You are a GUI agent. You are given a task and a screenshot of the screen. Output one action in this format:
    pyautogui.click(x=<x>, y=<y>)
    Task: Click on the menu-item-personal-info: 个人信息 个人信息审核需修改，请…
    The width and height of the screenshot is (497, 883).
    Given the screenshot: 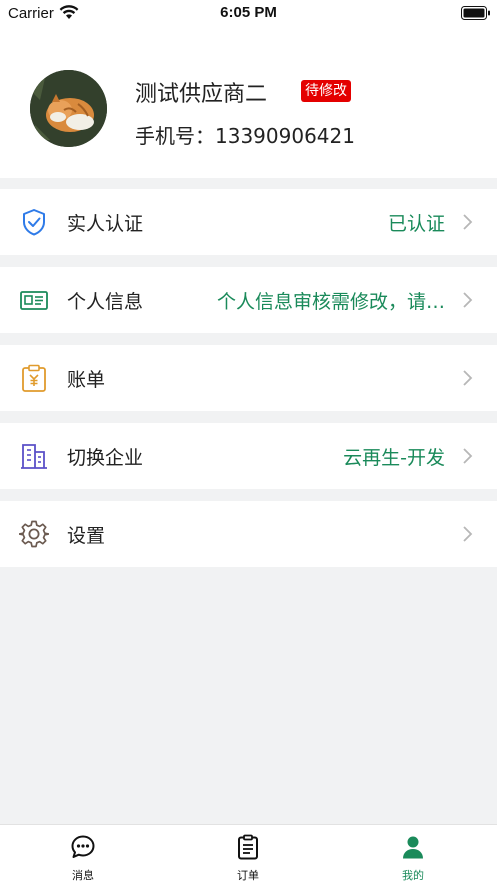 What is the action you would take?
    pyautogui.click(x=248, y=300)
    